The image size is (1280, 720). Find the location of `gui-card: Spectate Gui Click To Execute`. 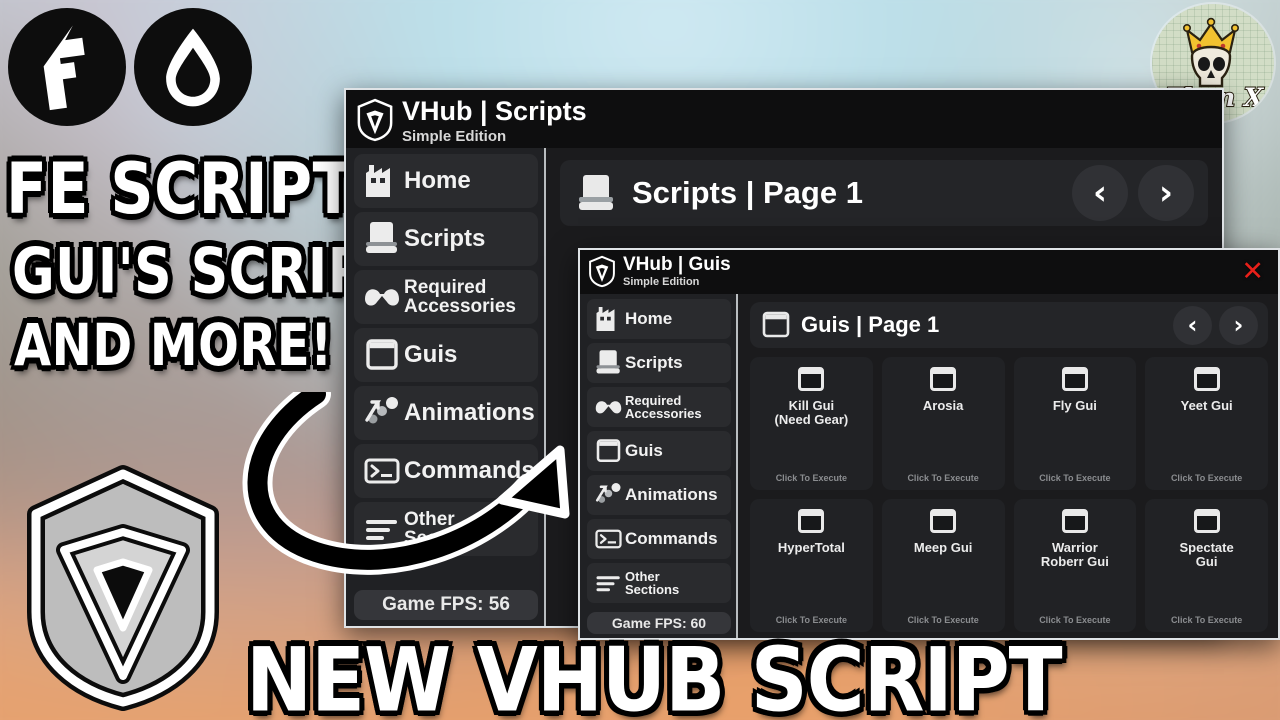

gui-card: Spectate Gui Click To Execute is located at coordinates (1206, 565).